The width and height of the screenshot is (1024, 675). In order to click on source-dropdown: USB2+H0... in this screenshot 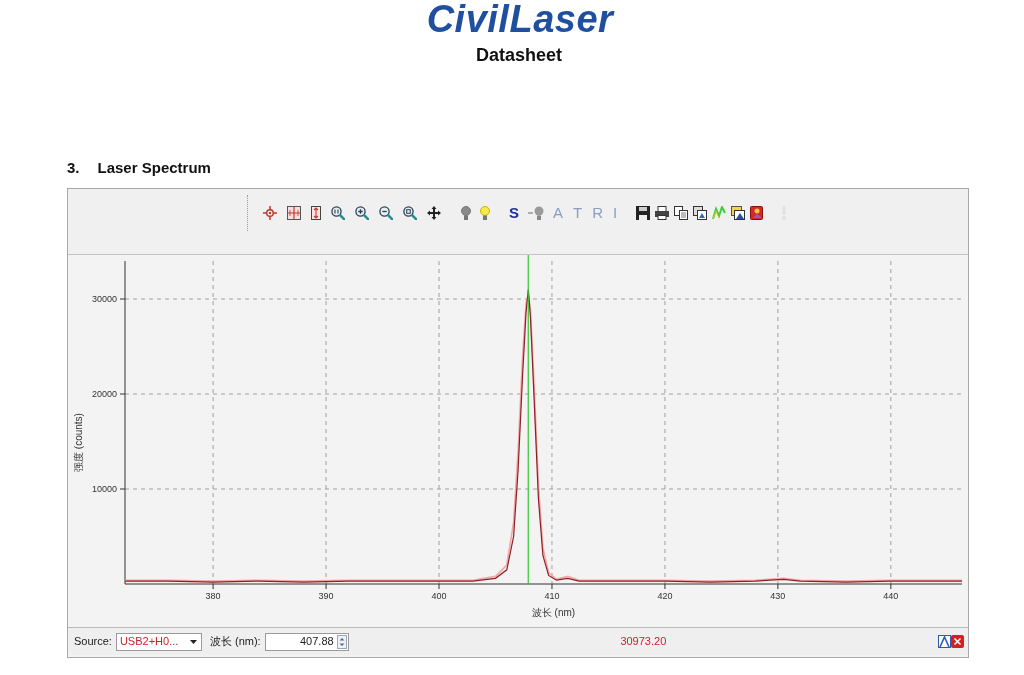, I will do `click(158, 641)`.